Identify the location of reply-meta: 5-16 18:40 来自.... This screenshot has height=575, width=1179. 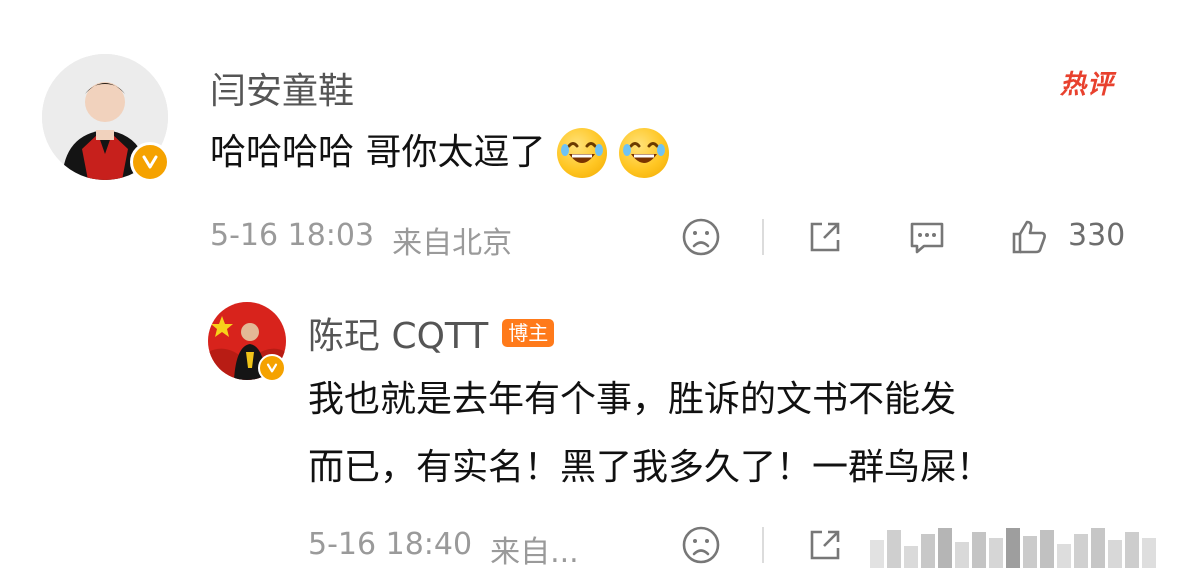
(443, 549).